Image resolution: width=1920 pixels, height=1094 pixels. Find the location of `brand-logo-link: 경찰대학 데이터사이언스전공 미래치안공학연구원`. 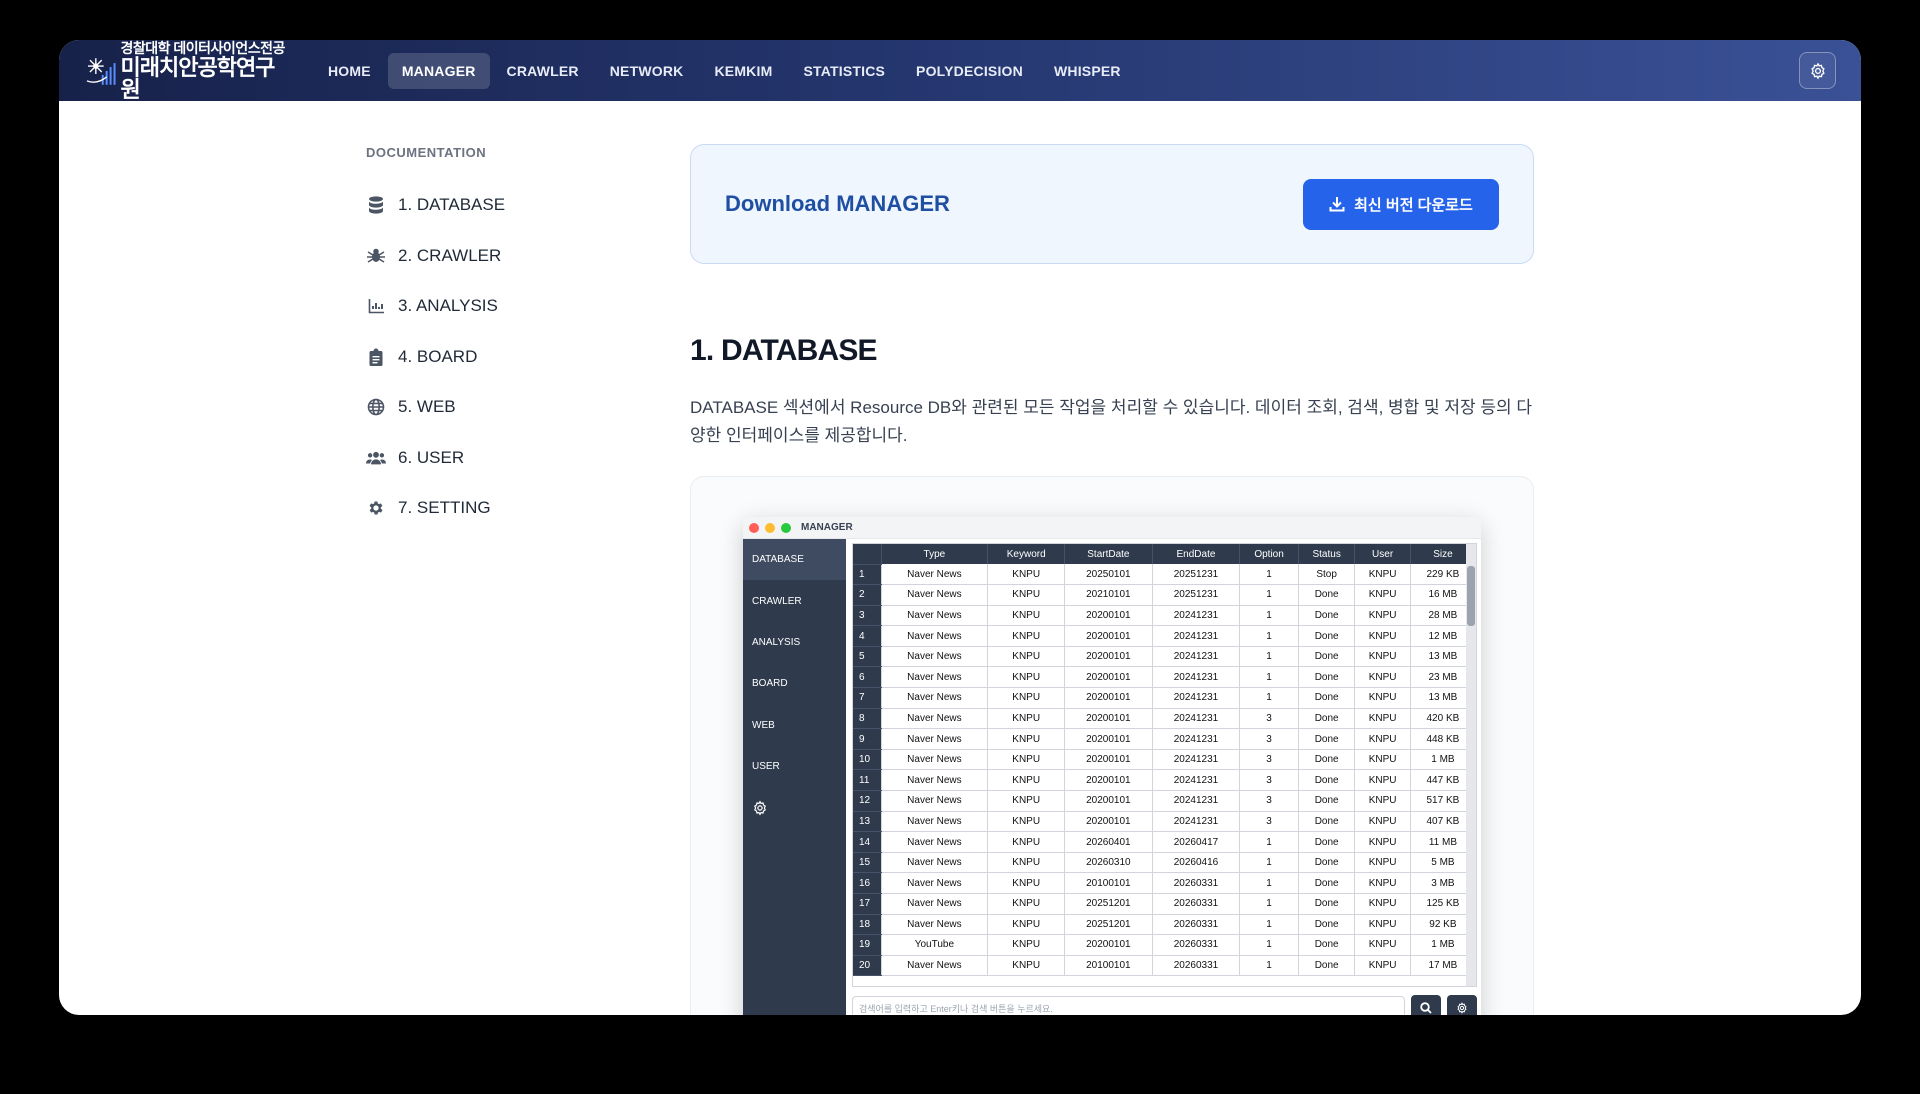

brand-logo-link: 경찰대학 데이터사이언스전공 미래치안공학연구원 is located at coordinates (188, 71).